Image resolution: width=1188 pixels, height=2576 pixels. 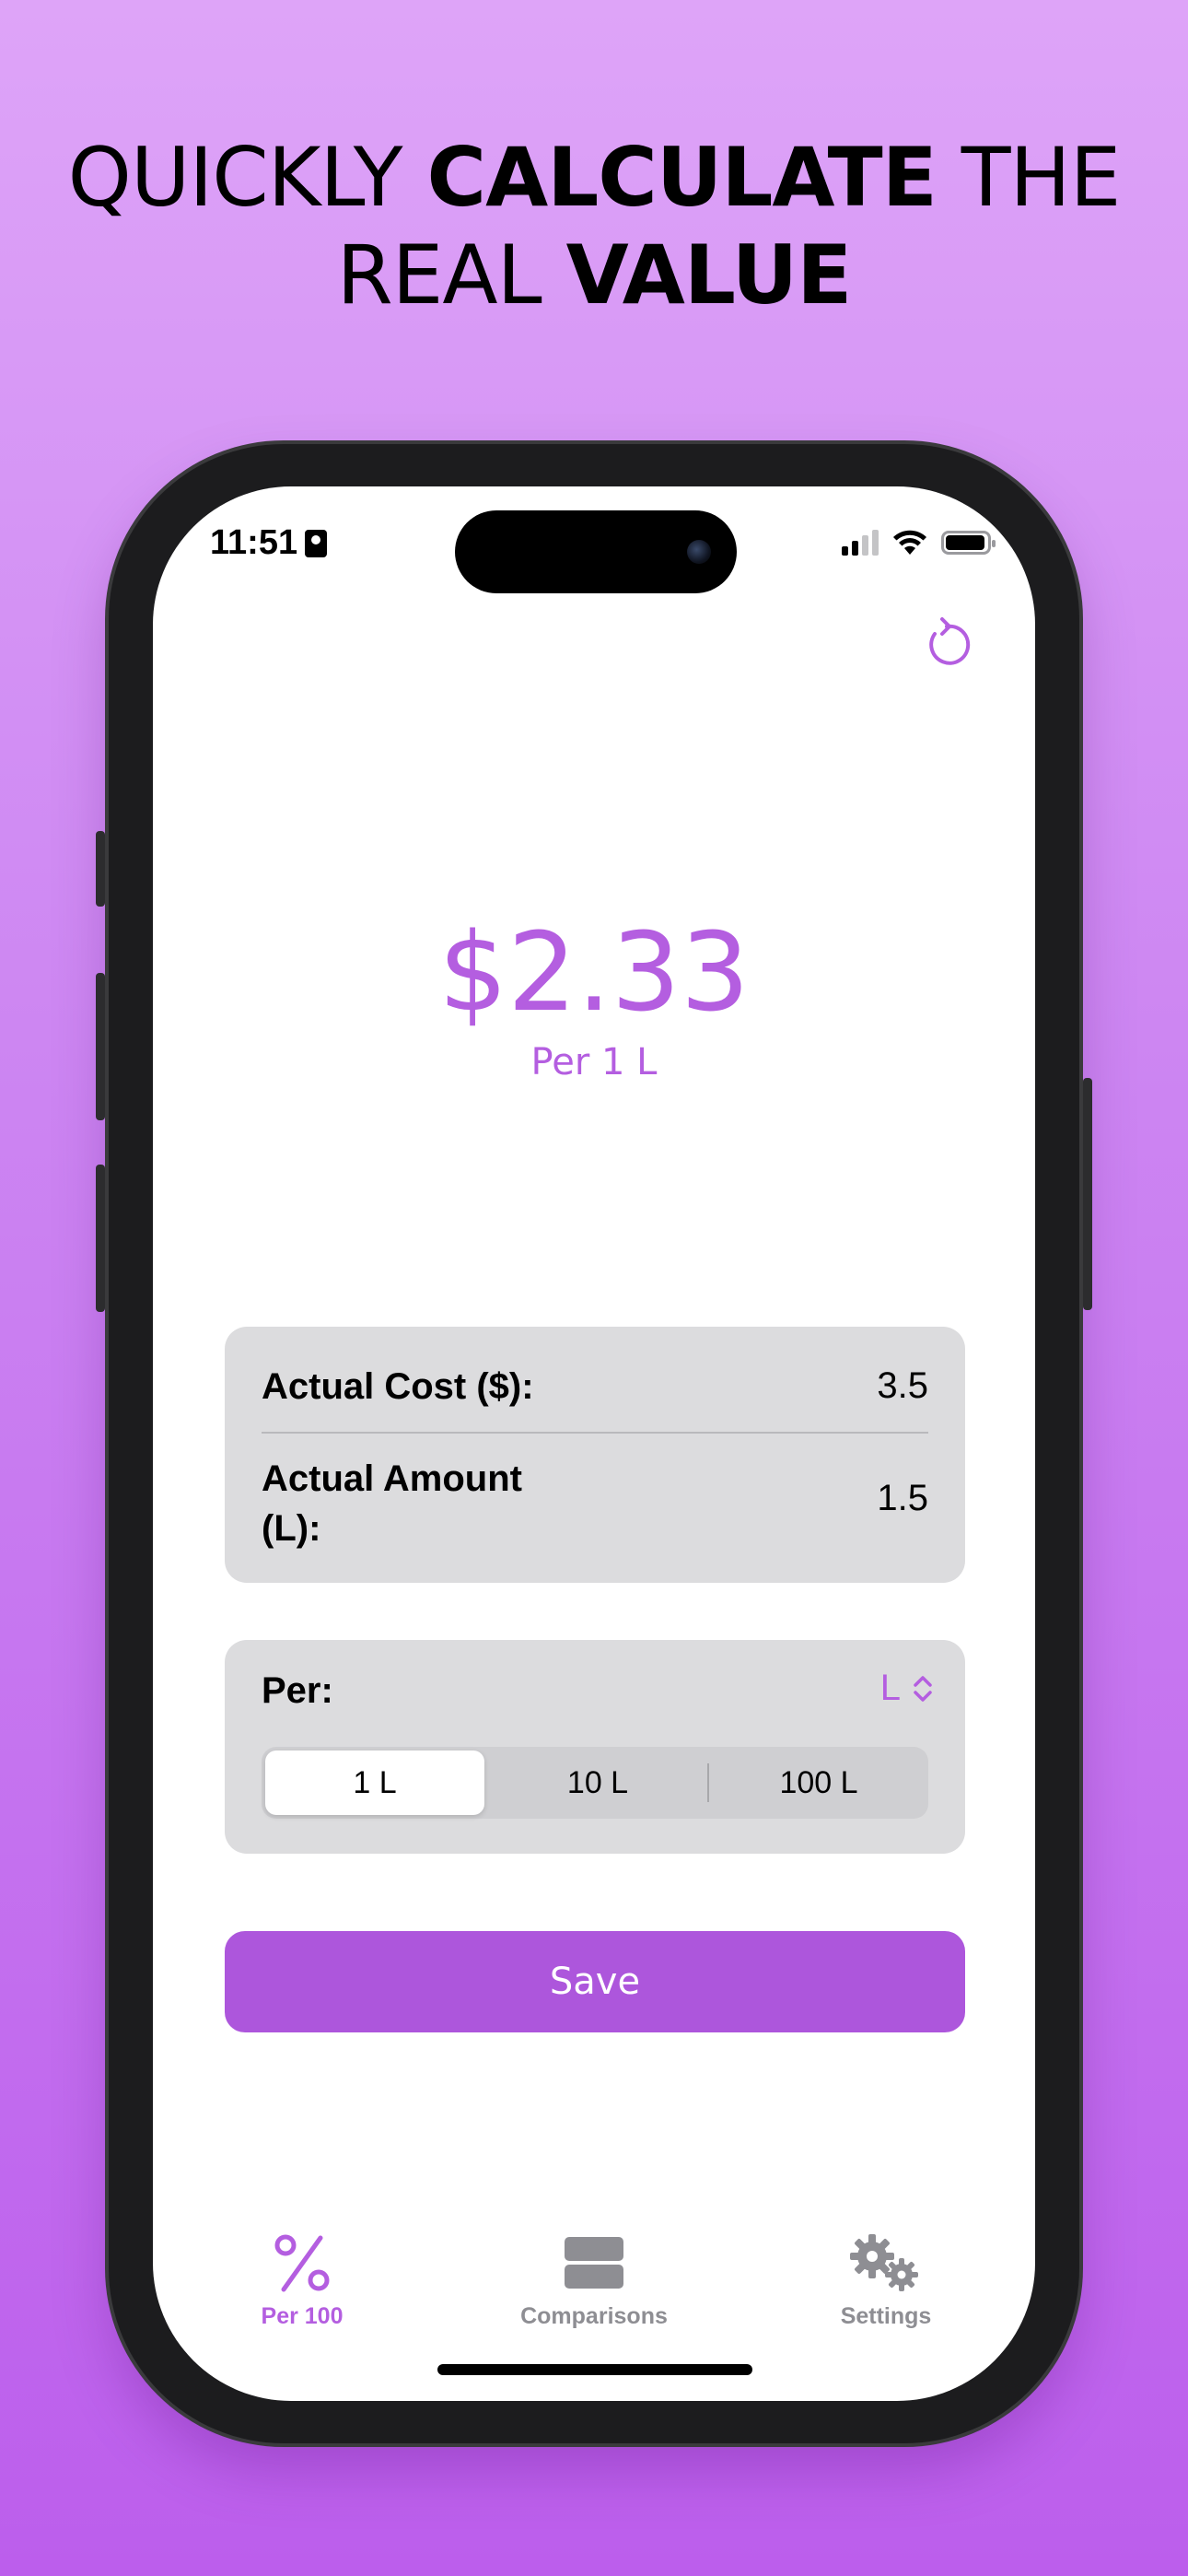 What do you see at coordinates (595, 1433) in the screenshot?
I see `divider` at bounding box center [595, 1433].